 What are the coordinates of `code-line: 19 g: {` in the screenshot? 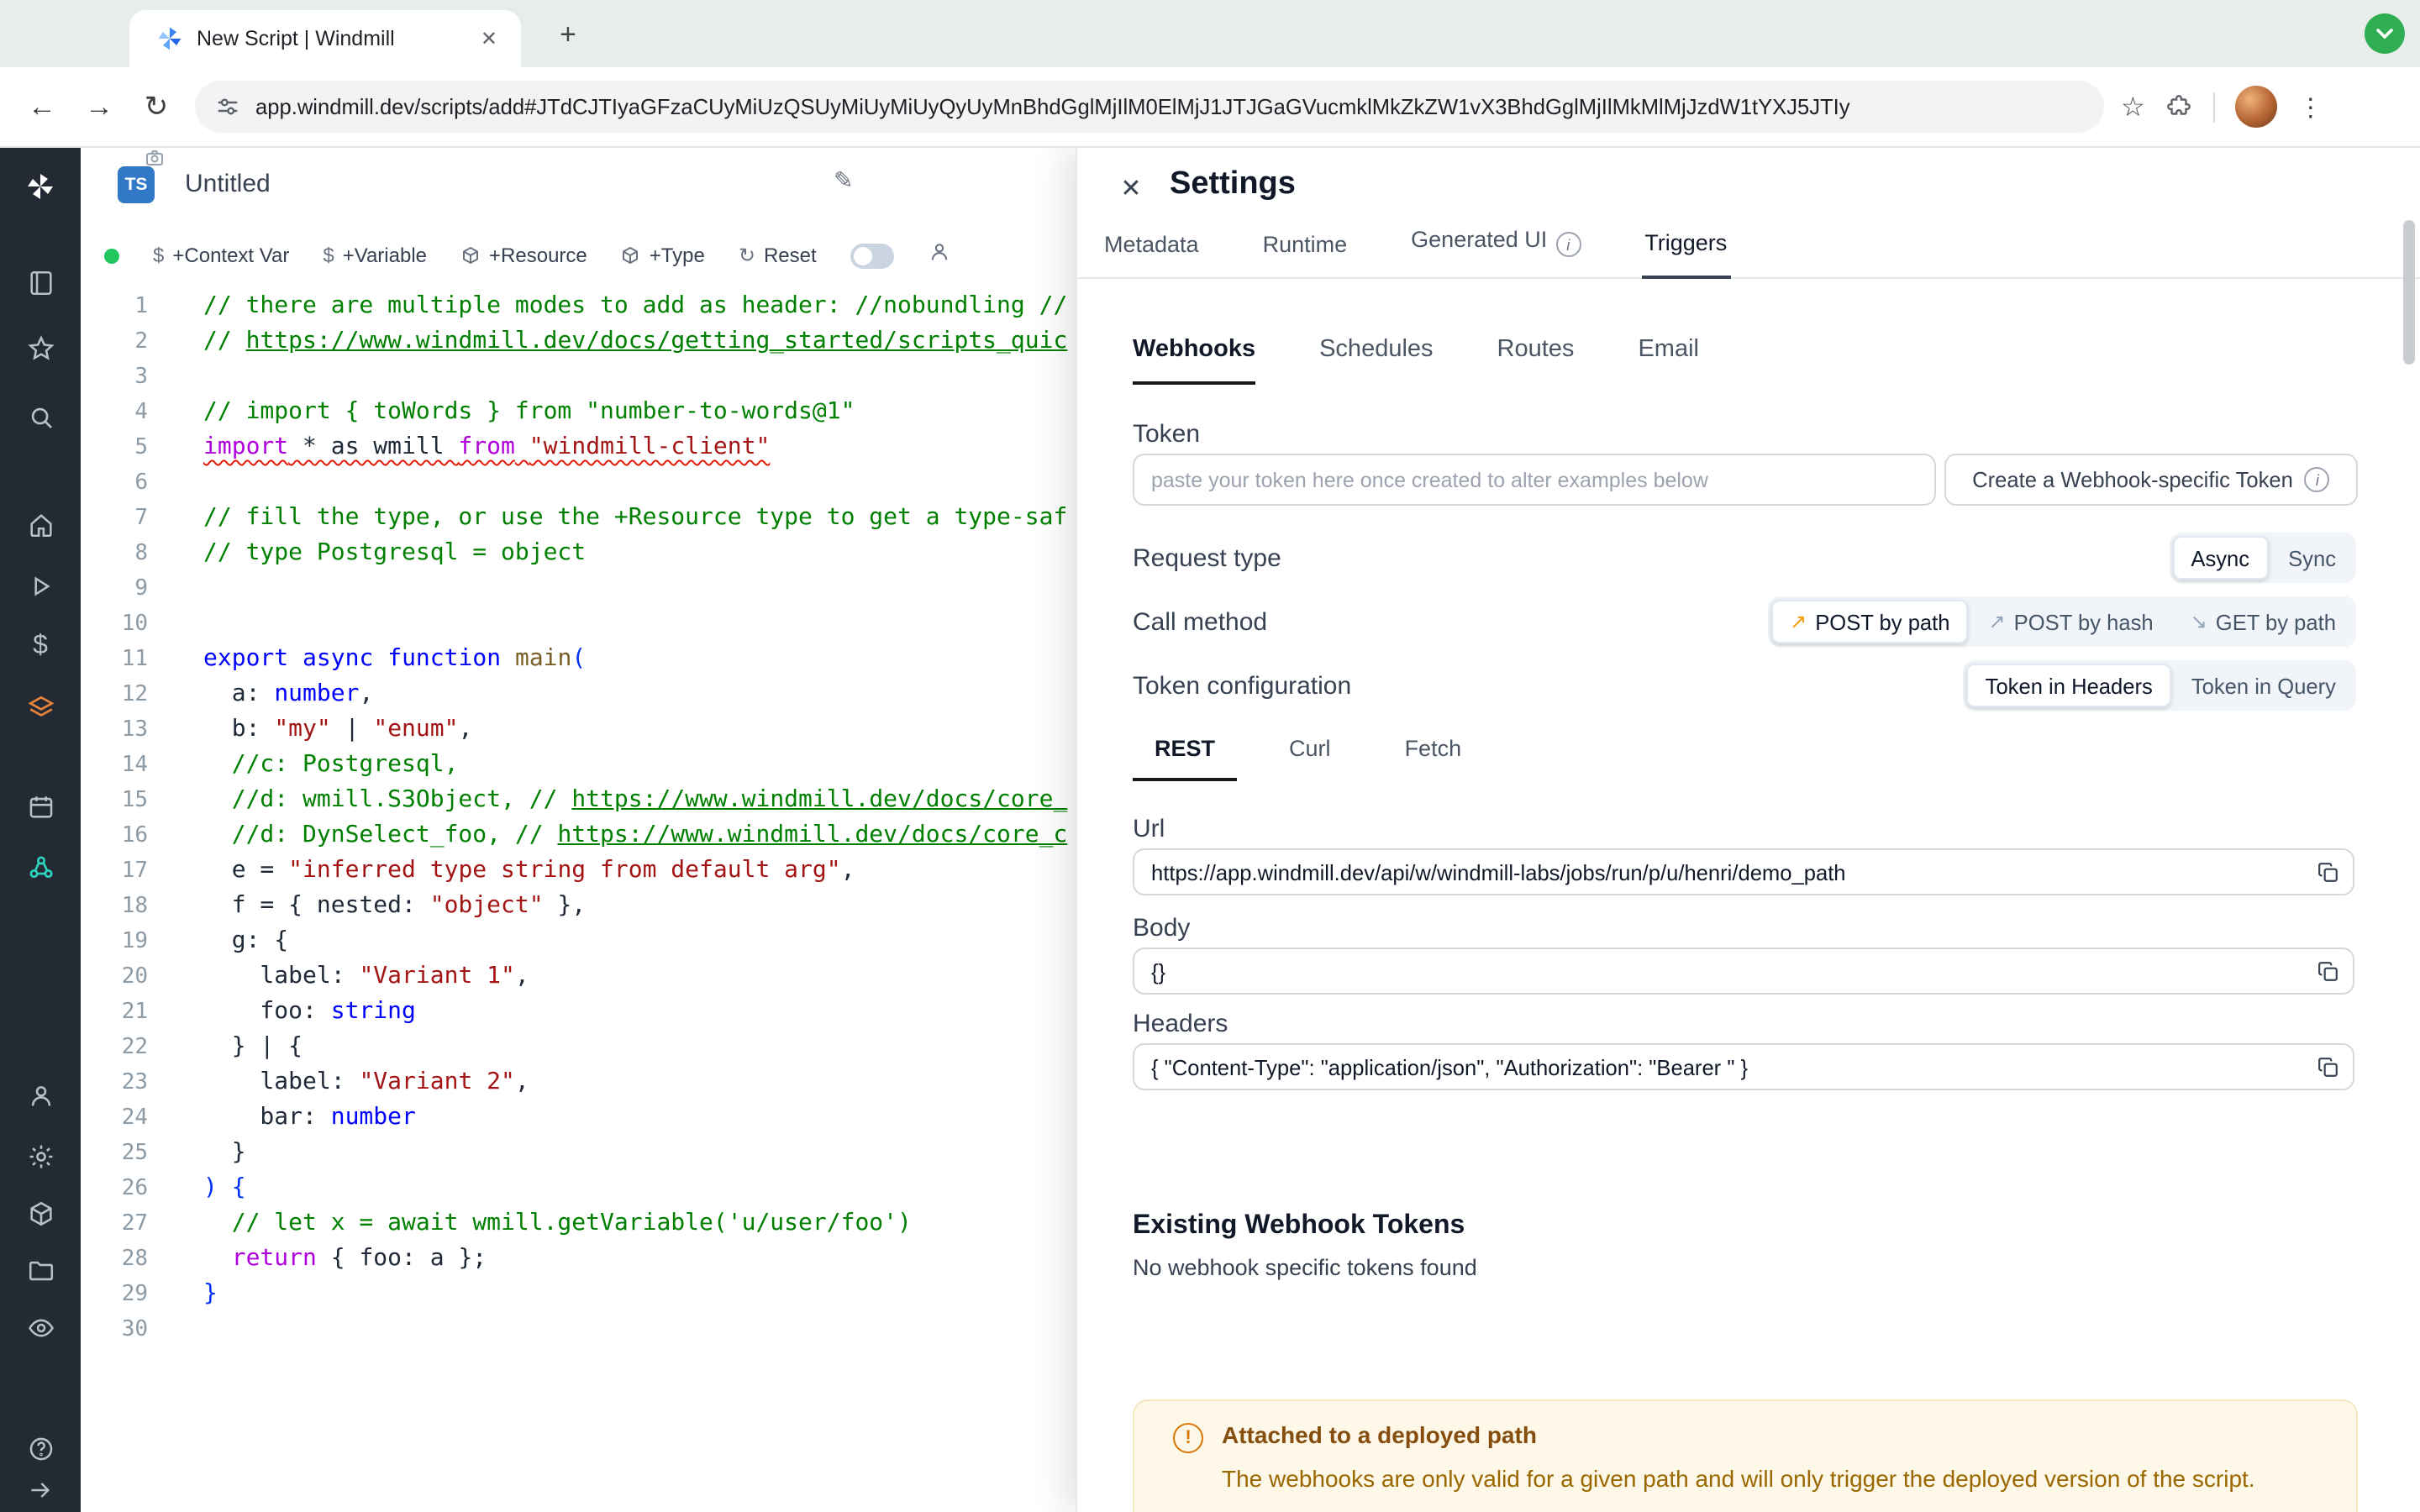 It's located at (578, 941).